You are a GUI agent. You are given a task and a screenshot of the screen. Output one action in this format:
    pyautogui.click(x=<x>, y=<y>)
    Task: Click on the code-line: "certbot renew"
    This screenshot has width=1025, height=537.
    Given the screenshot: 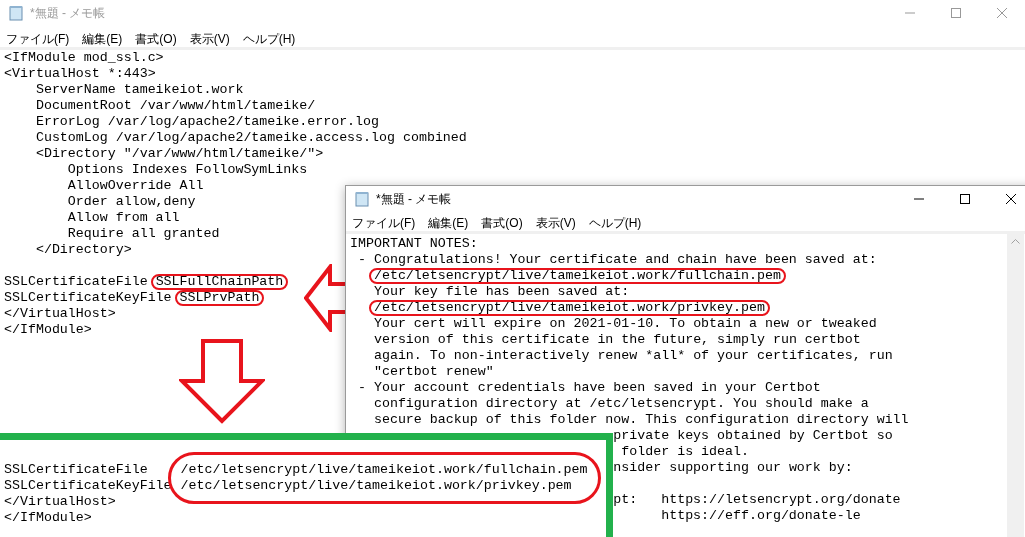 What is the action you would take?
    pyautogui.click(x=433, y=372)
    